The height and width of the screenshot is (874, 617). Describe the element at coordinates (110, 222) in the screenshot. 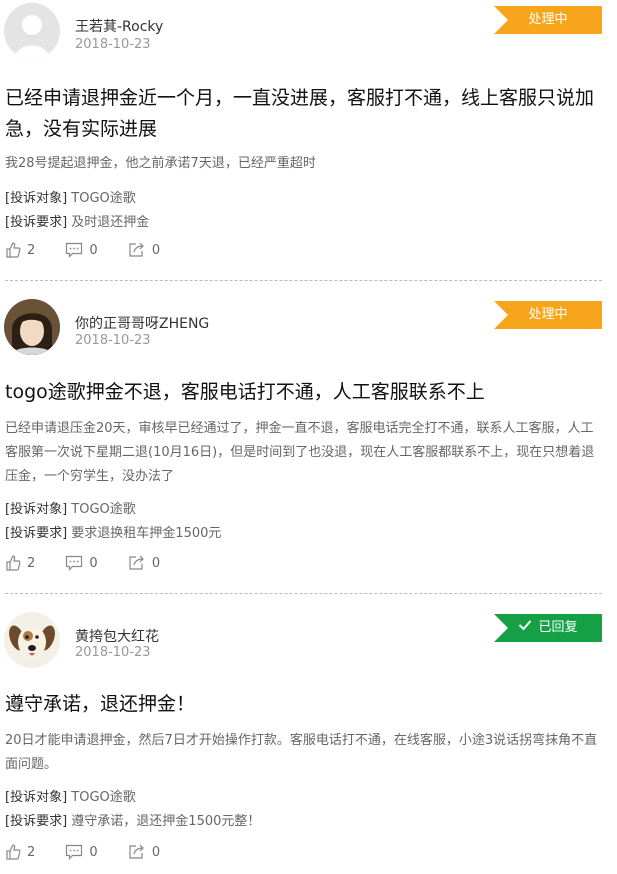

I see `demand-value: 及时退还押金` at that location.